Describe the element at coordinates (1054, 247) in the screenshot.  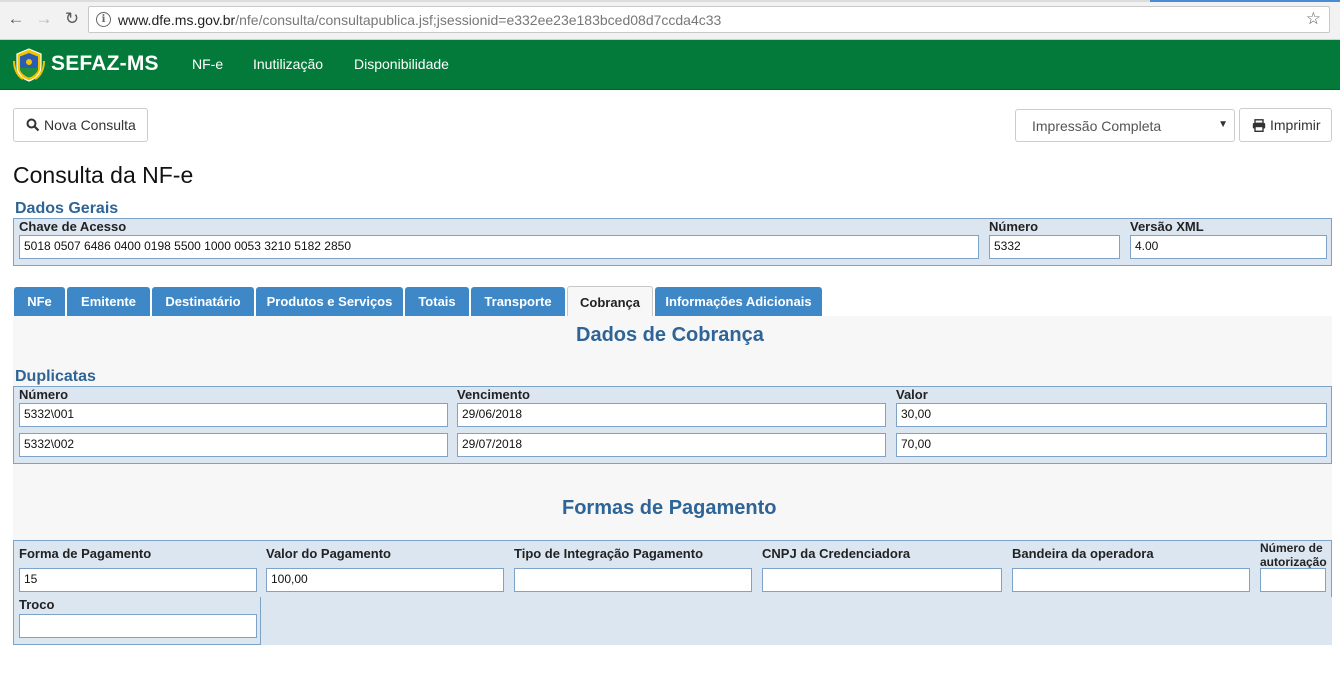
I see `numero-field: 5332` at that location.